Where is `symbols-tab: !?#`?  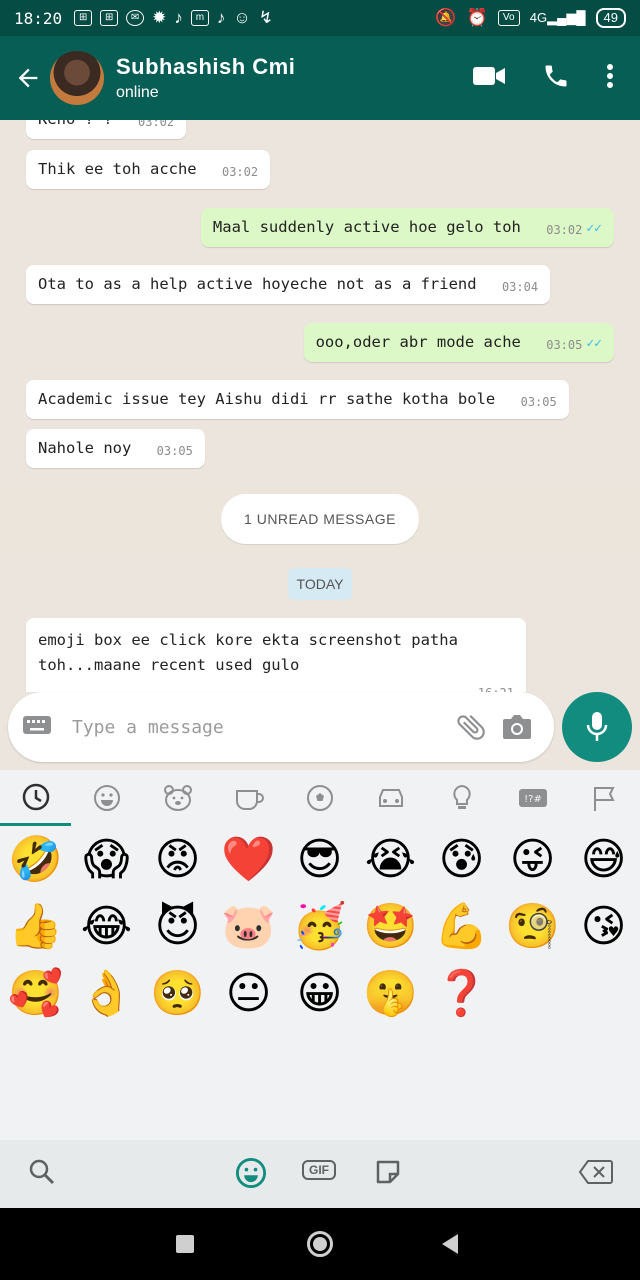
symbols-tab: !?# is located at coordinates (532, 798).